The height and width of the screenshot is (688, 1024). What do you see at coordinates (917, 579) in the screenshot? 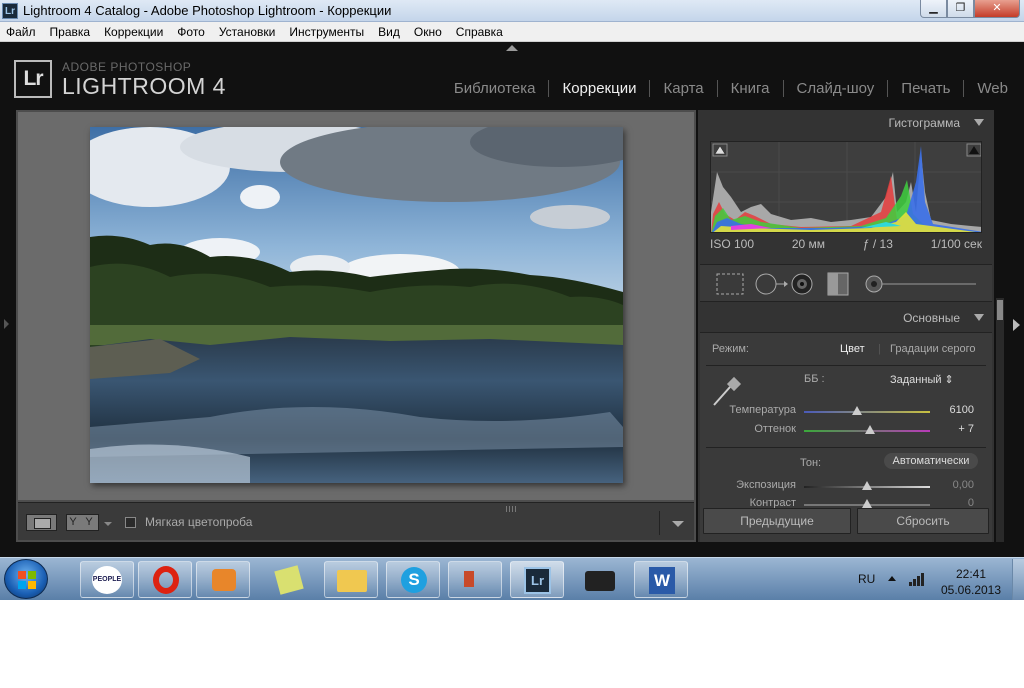
I see `network-icon` at bounding box center [917, 579].